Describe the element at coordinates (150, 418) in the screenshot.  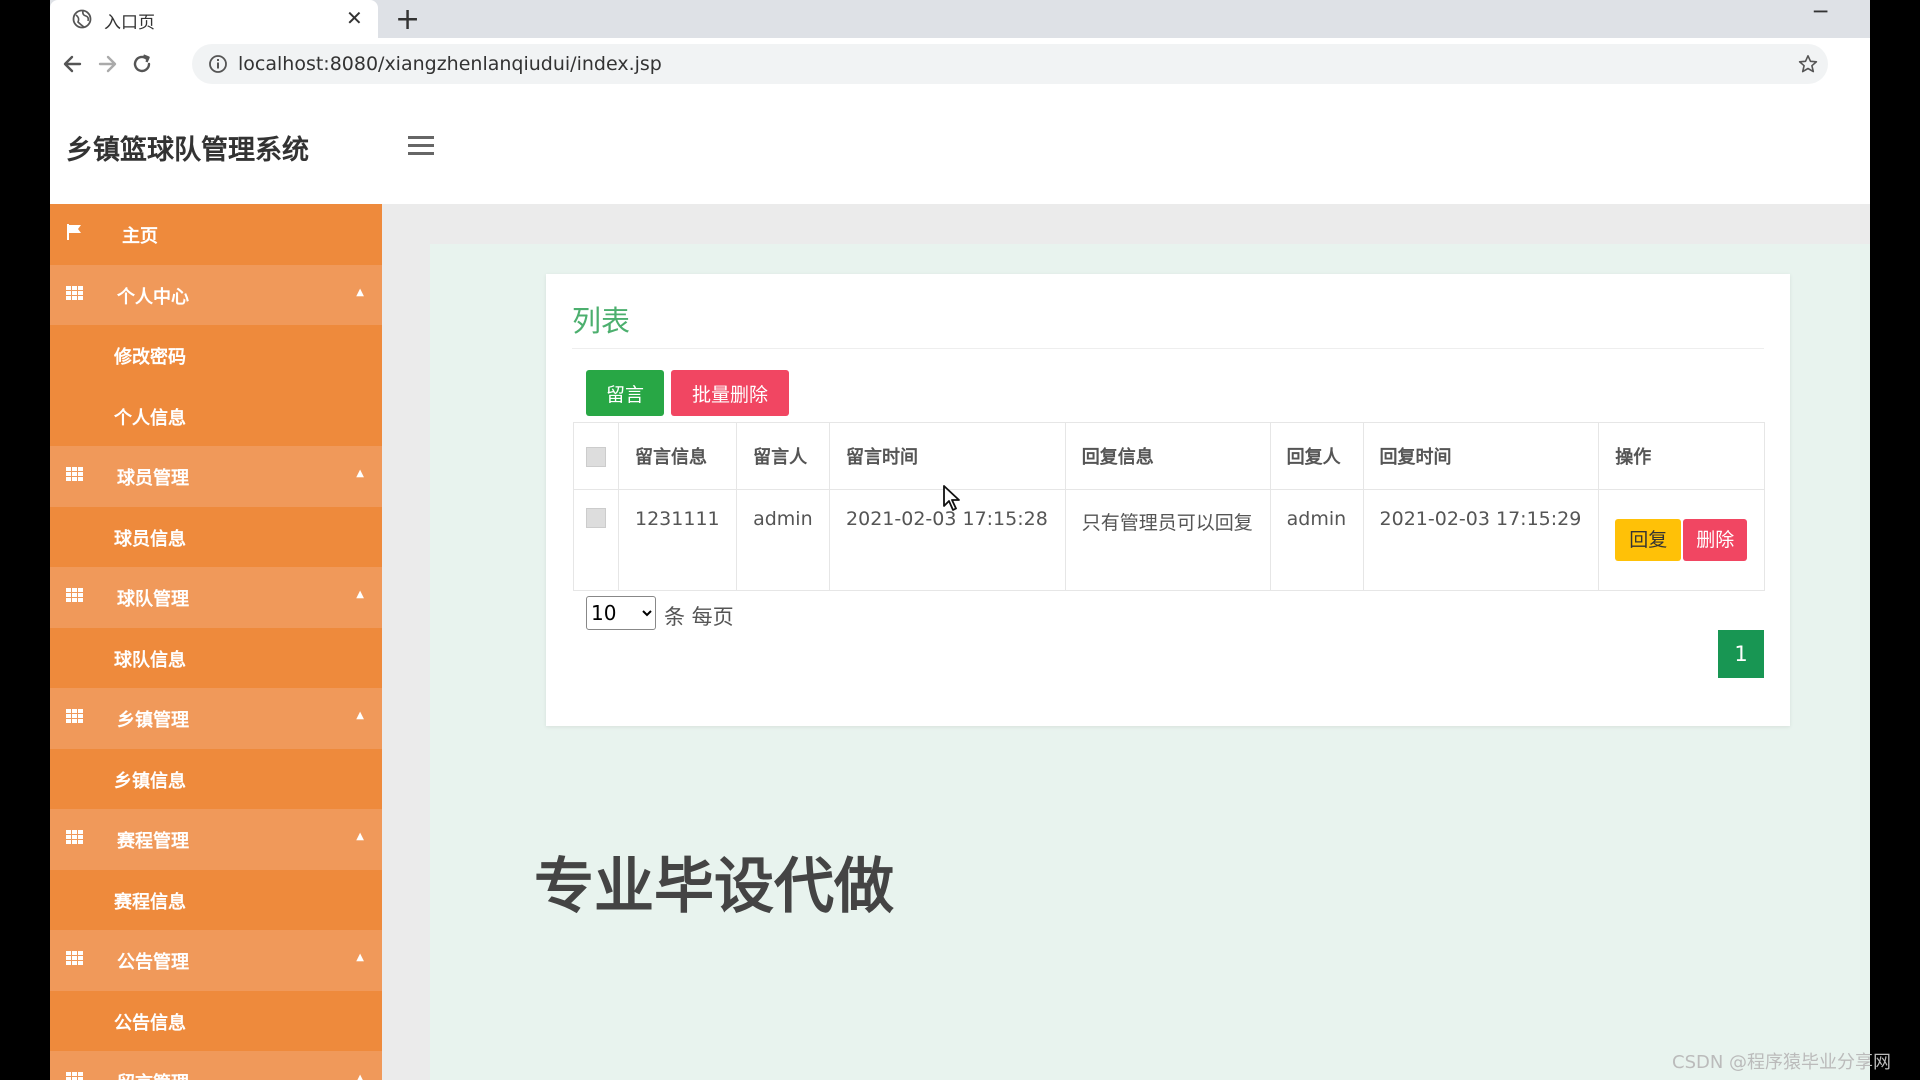
I see `sidebar-item-label: 个人信息` at that location.